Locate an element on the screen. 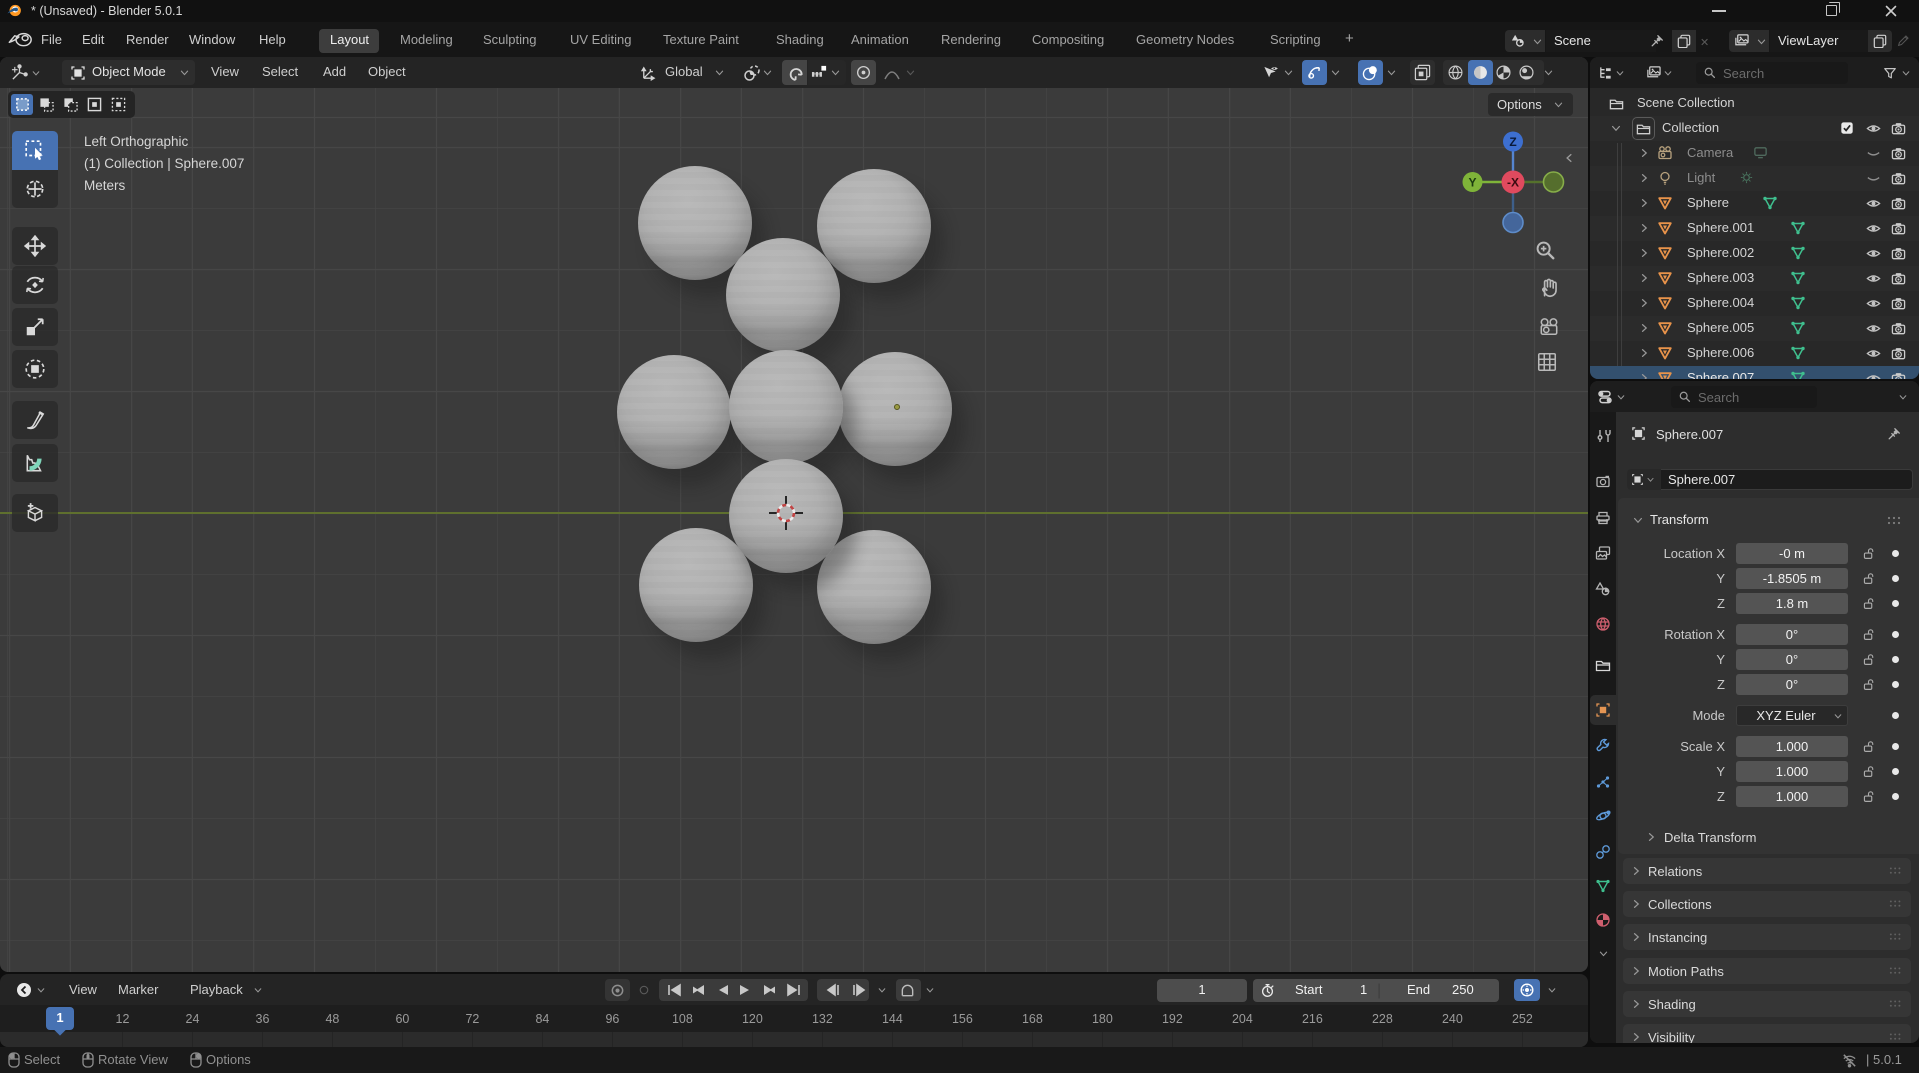 This screenshot has width=1919, height=1073. svg-text: -X is located at coordinates (1513, 183).